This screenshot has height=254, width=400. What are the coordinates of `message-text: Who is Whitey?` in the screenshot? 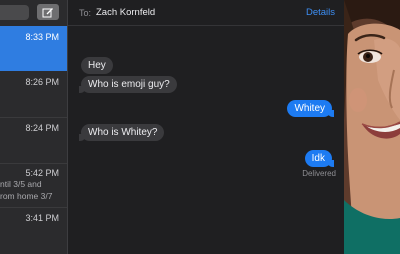 It's located at (123, 132).